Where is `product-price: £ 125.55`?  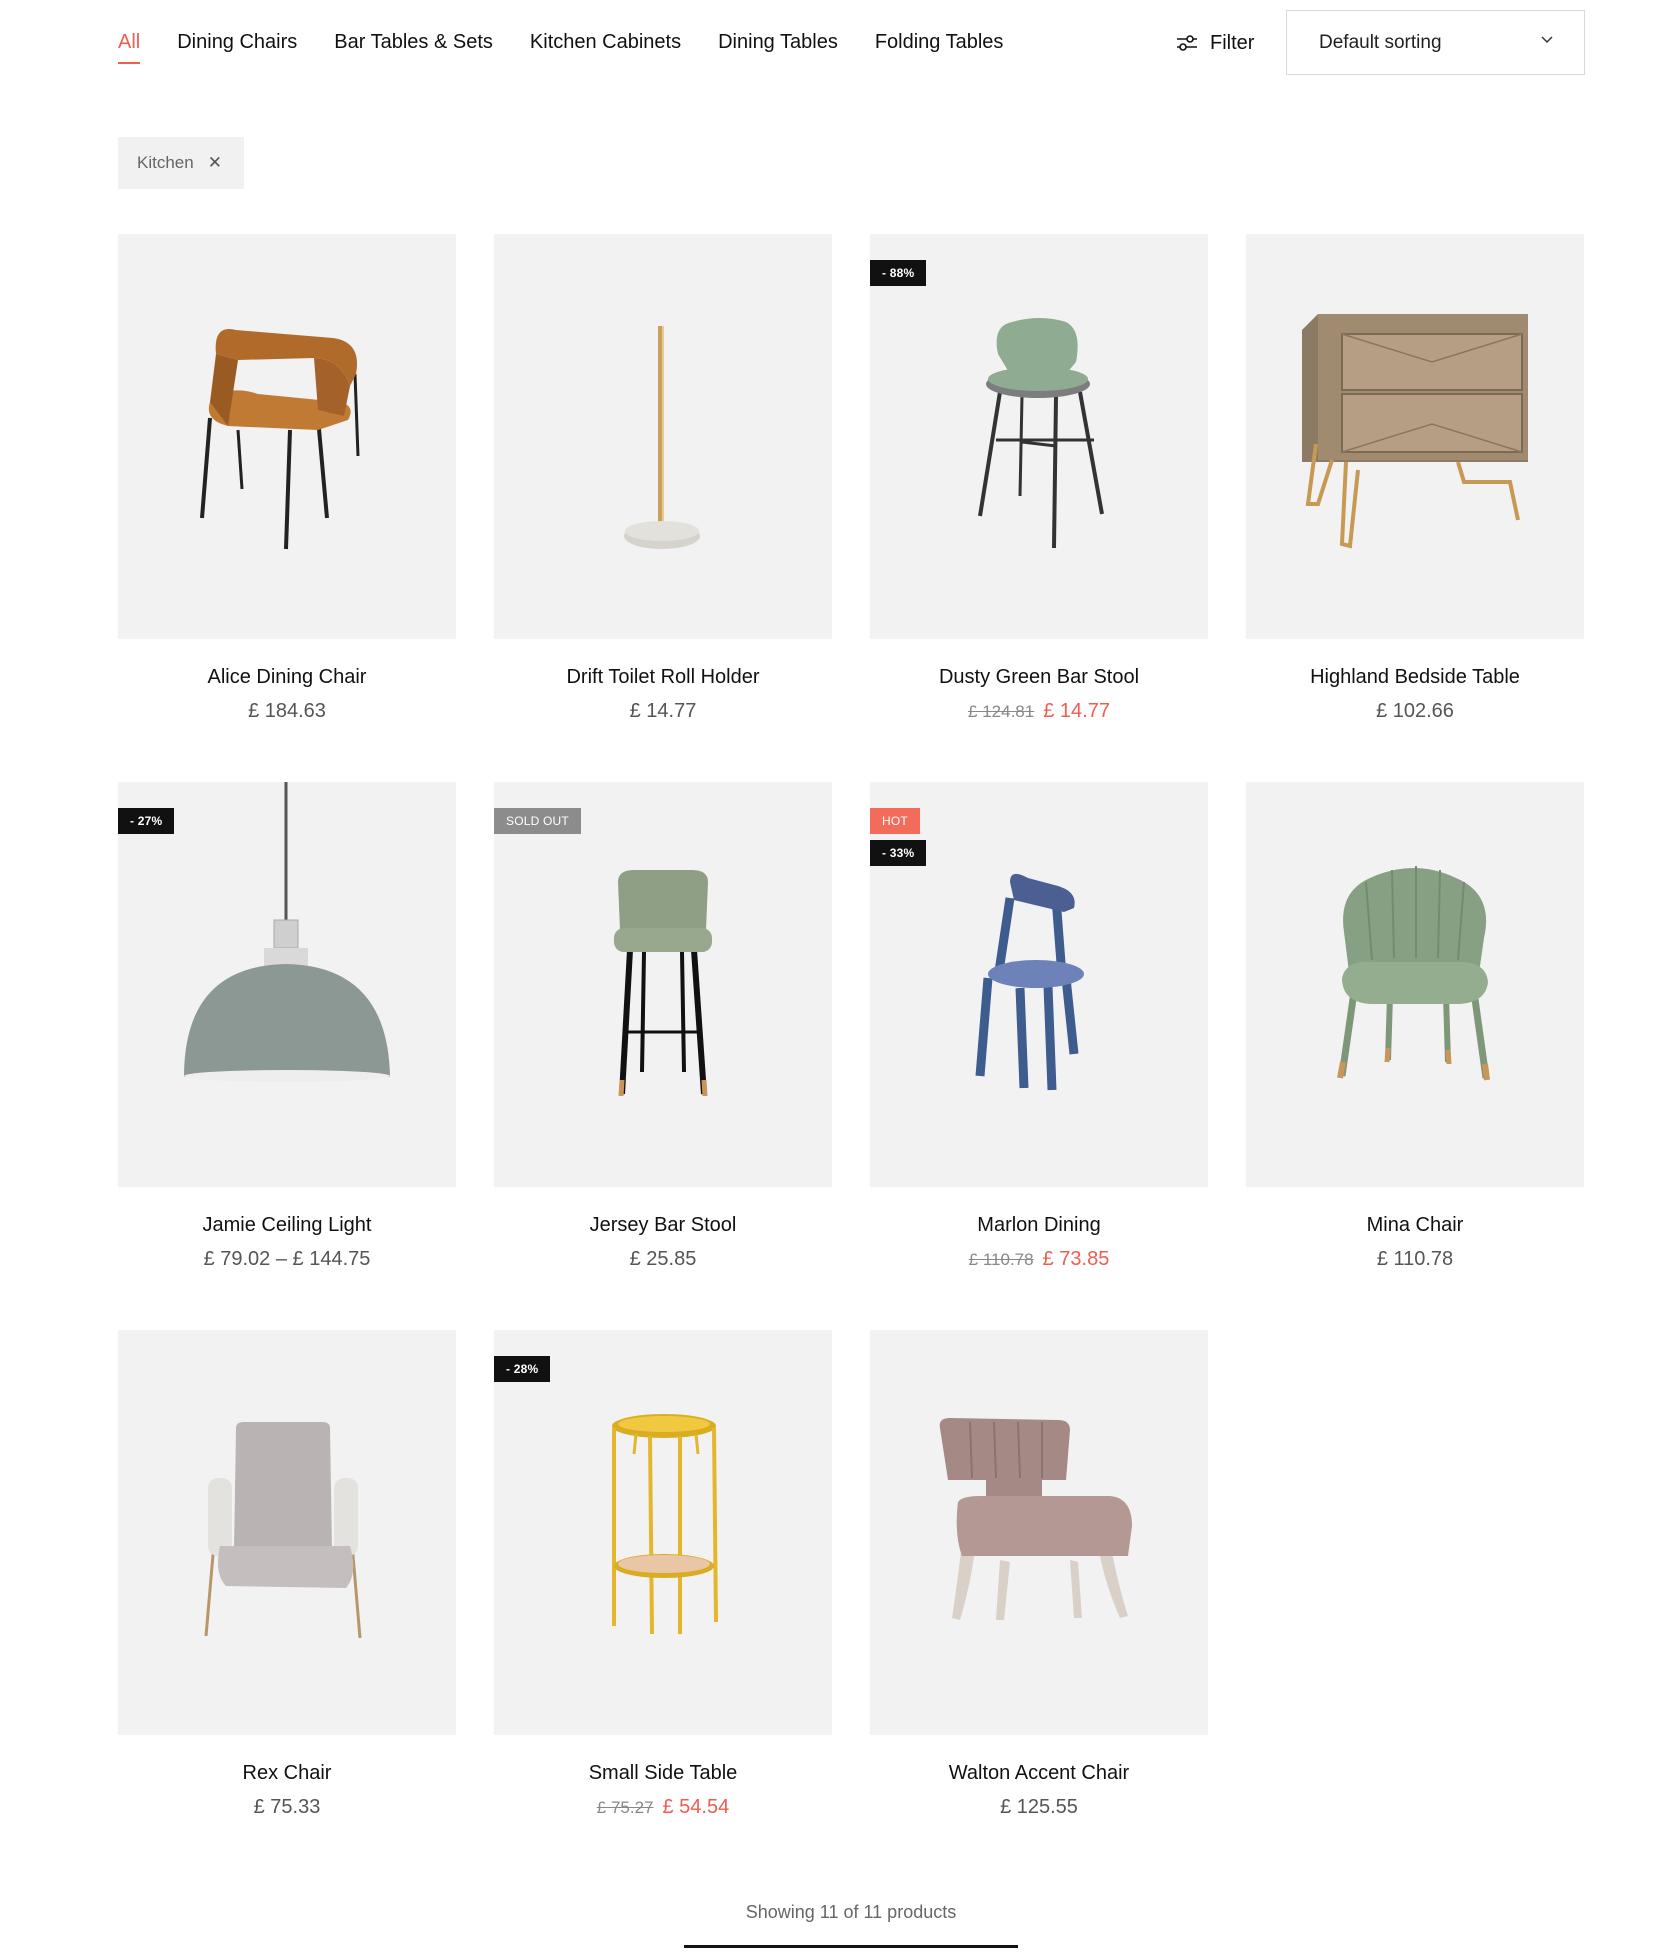 product-price: £ 125.55 is located at coordinates (1039, 1807).